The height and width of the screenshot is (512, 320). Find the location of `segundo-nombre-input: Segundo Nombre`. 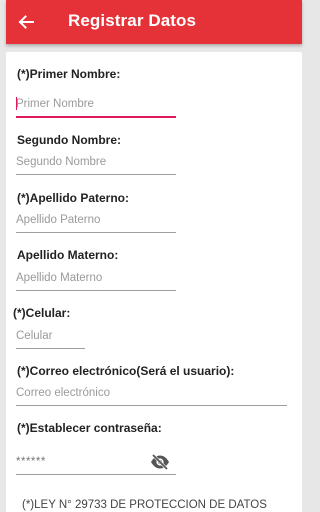

segundo-nombre-input: Segundo Nombre is located at coordinates (96, 165).